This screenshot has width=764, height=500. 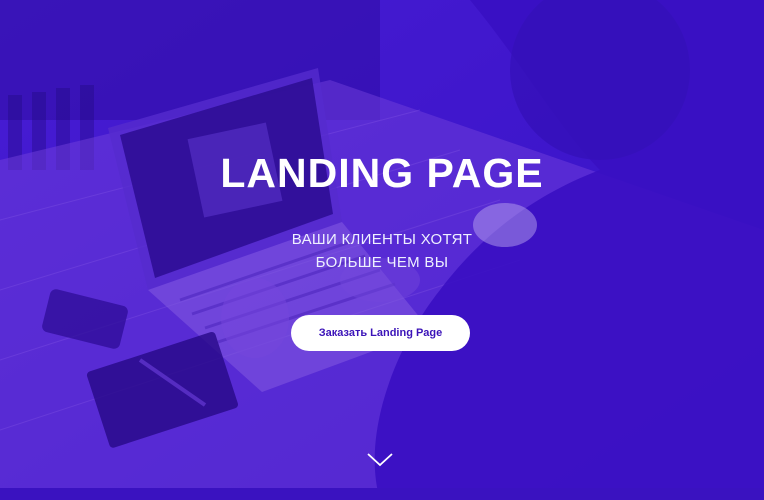 What do you see at coordinates (380, 459) in the screenshot?
I see `chevron-down-icon` at bounding box center [380, 459].